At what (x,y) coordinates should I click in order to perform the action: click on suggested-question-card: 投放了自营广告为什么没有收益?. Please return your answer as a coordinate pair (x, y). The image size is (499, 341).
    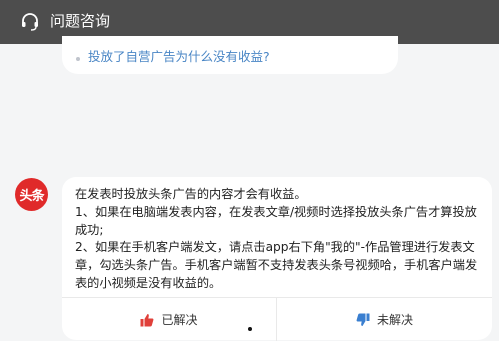
    Looking at the image, I should click on (230, 55).